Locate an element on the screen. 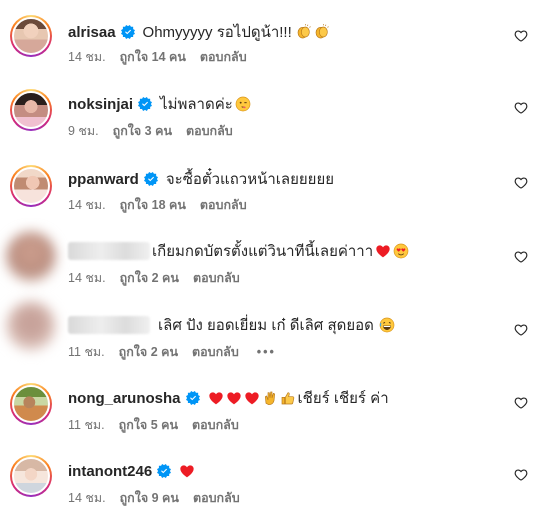  likes-count: ถูกใจ 14 คน is located at coordinates (153, 57).